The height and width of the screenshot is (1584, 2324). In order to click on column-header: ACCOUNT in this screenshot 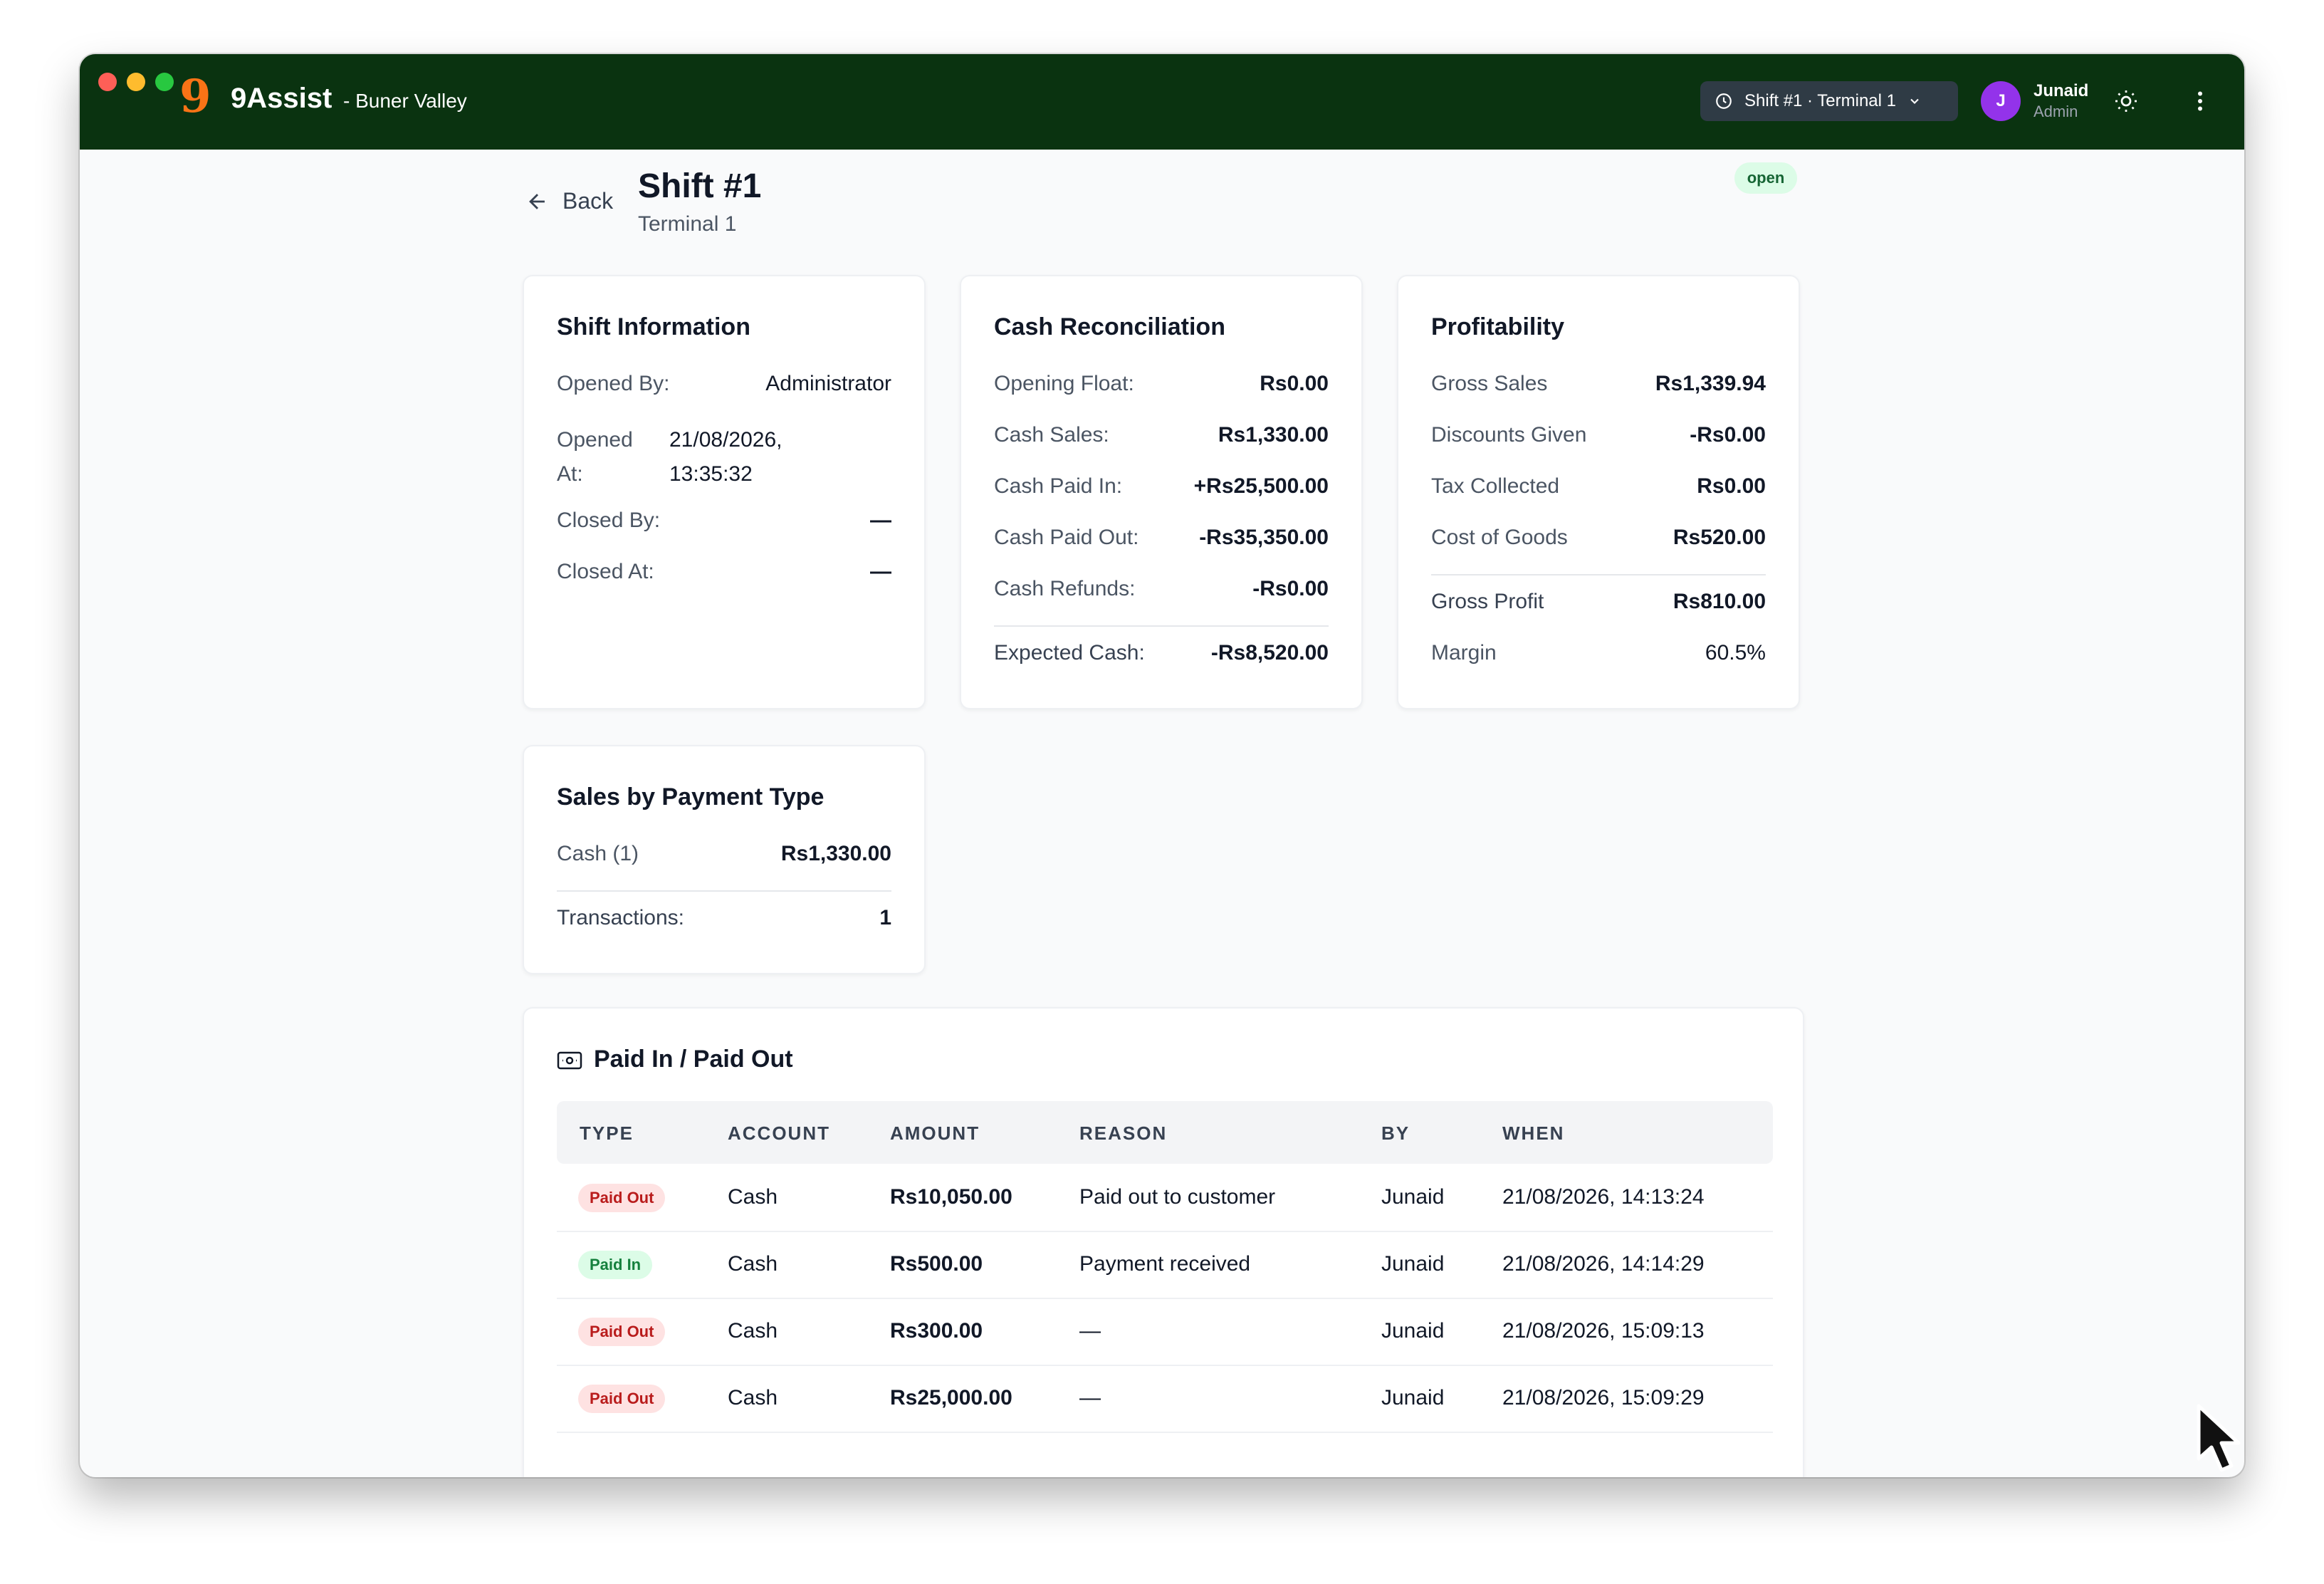, I will do `click(779, 1133)`.